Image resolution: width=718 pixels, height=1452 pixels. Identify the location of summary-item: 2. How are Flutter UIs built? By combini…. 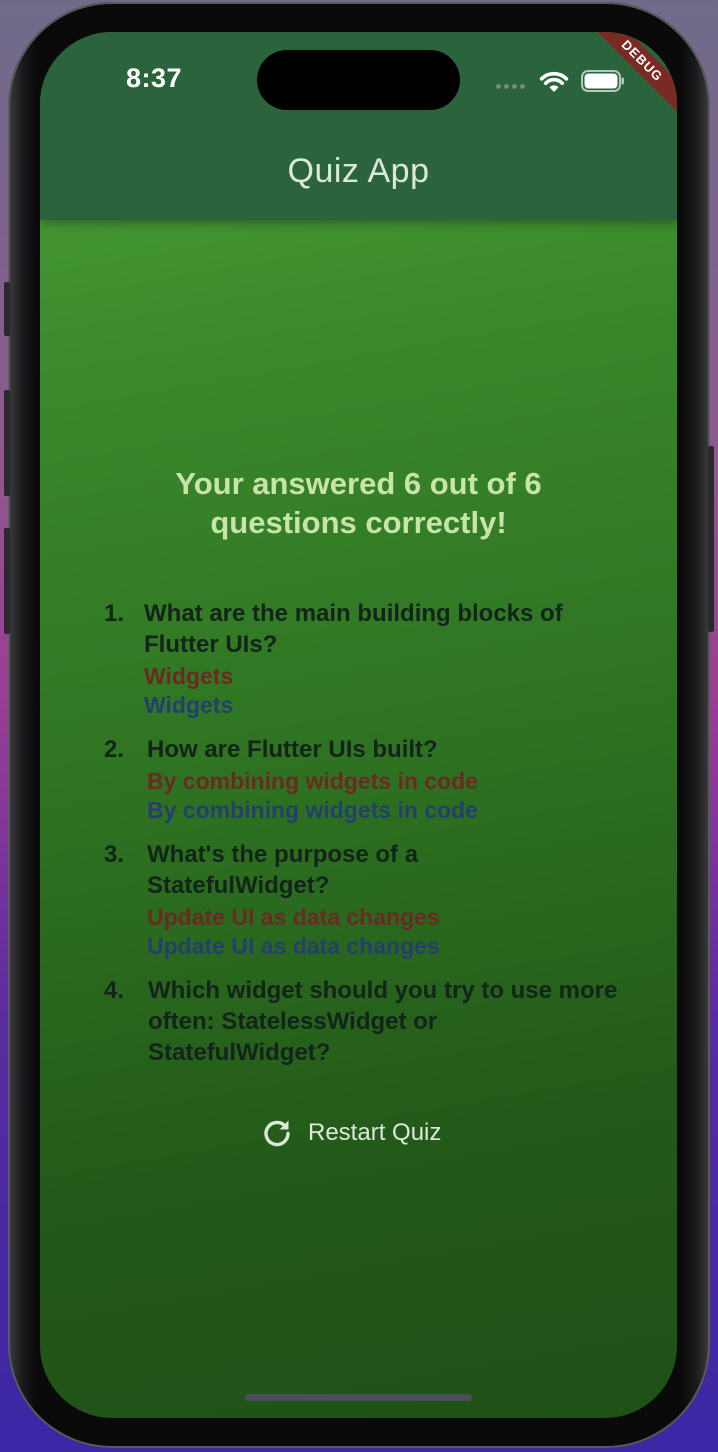
(364, 779).